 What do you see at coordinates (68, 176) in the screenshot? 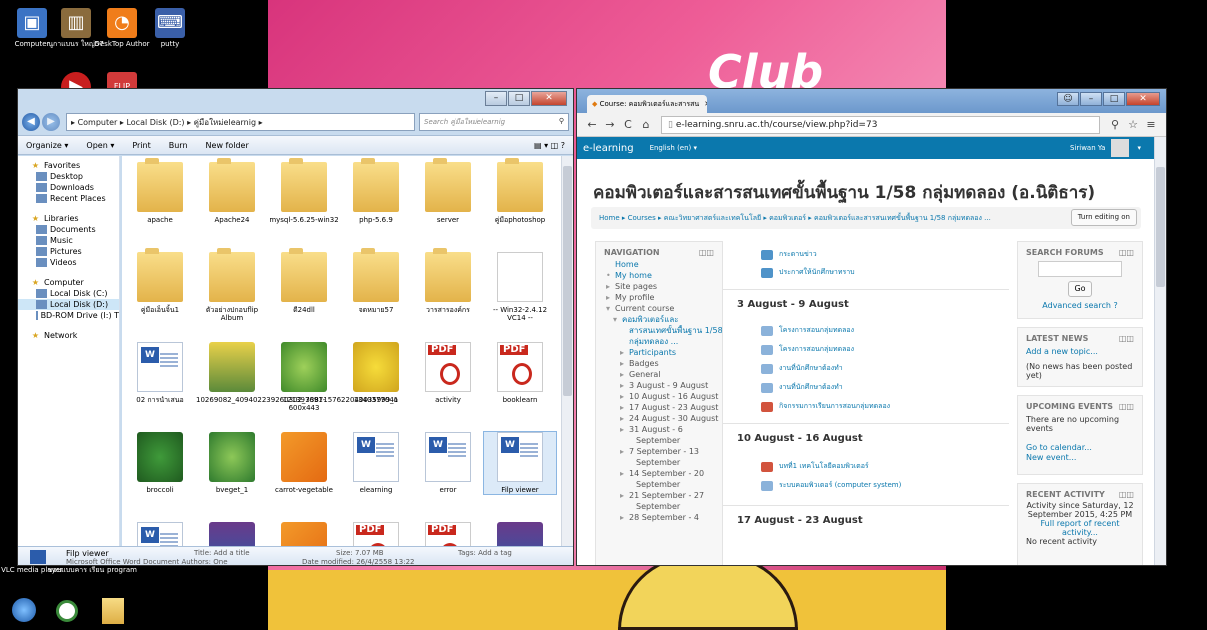
I see `nav-item: Desktop` at bounding box center [68, 176].